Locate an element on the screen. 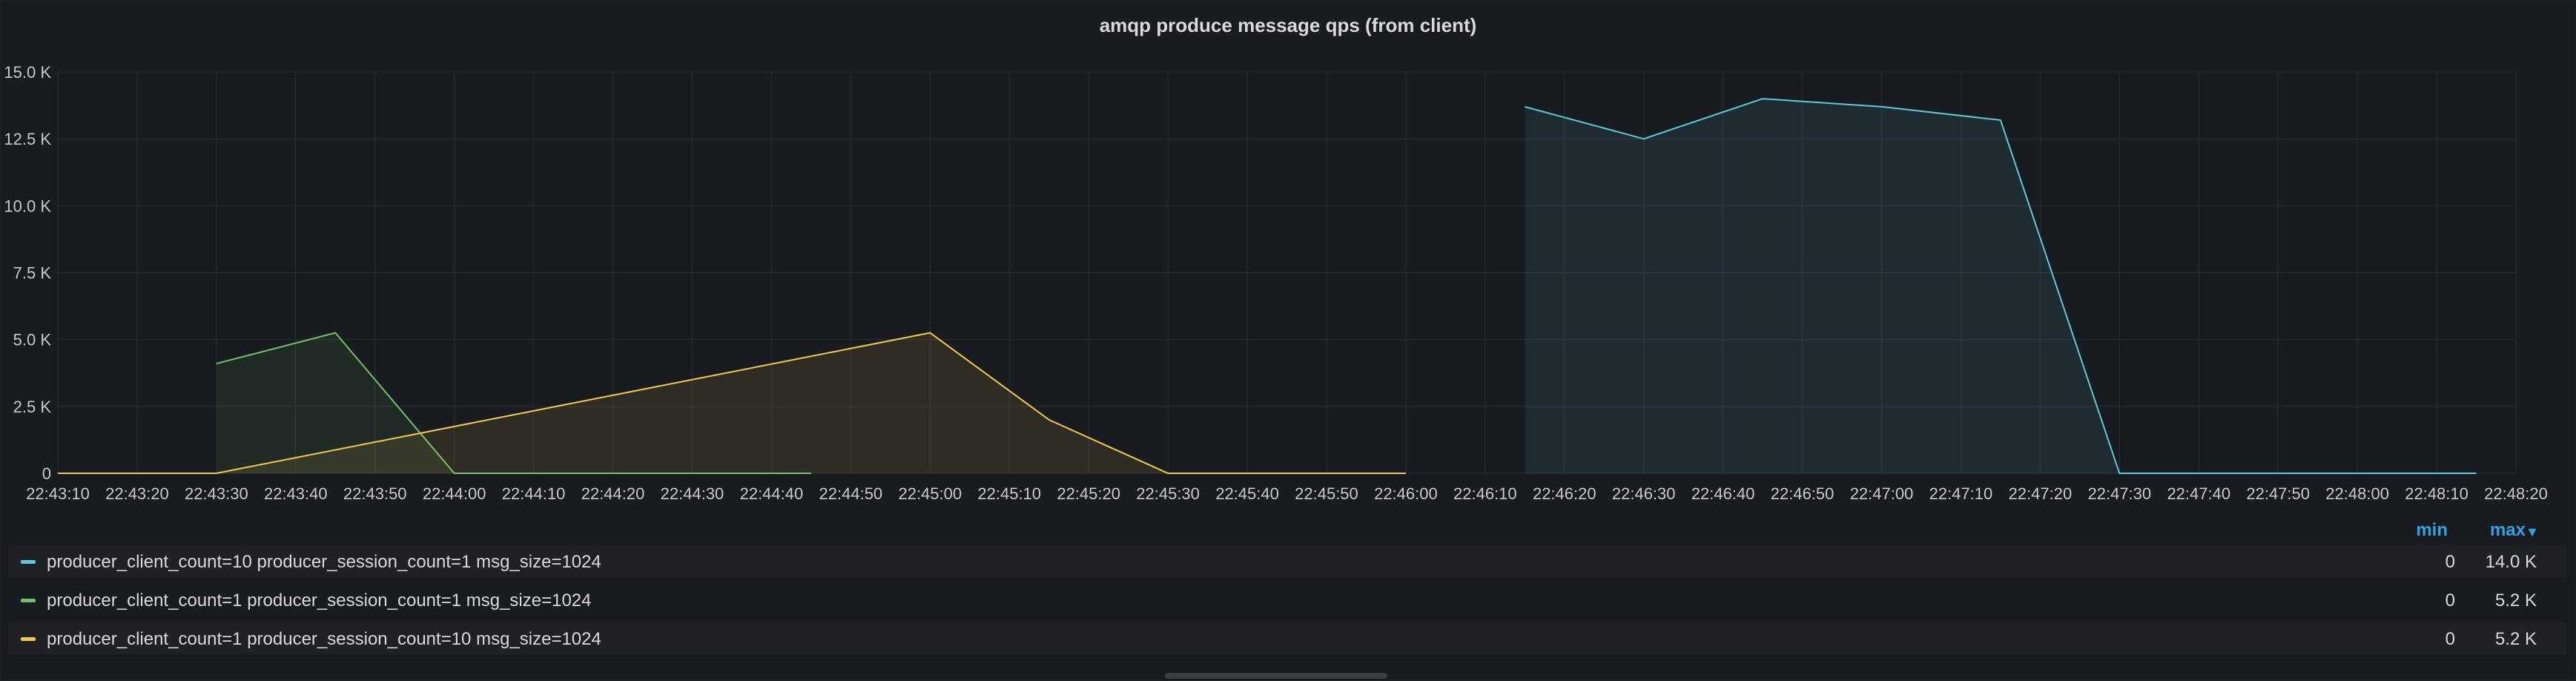  x-tick-label: 22:44:50 is located at coordinates (851, 493).